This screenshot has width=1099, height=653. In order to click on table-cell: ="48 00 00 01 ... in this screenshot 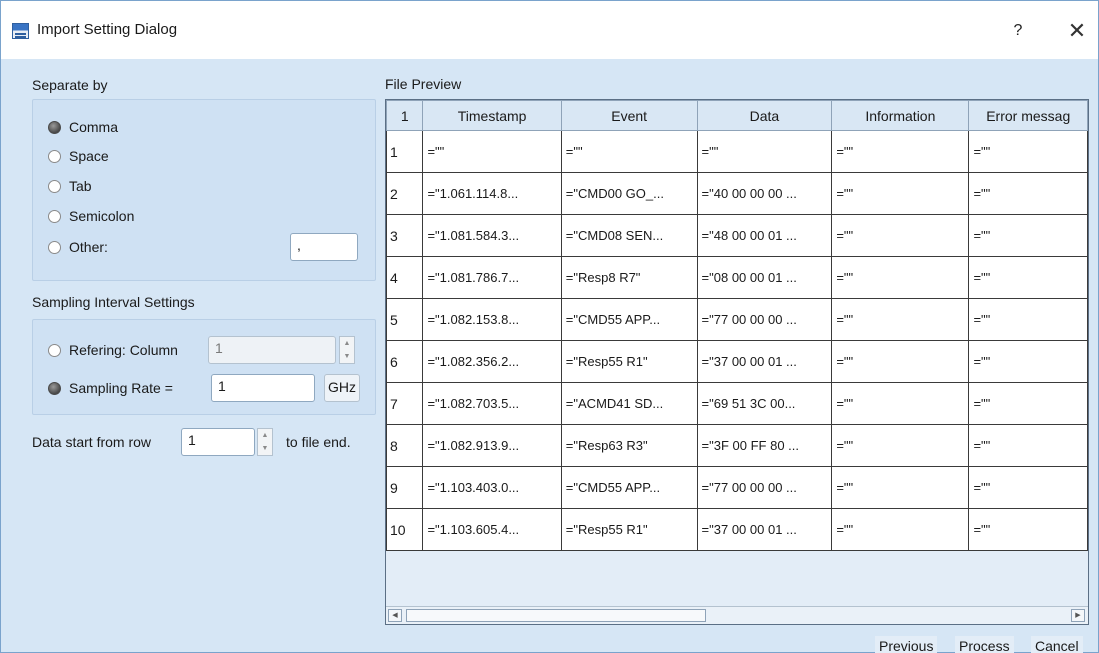, I will do `click(764, 235)`.